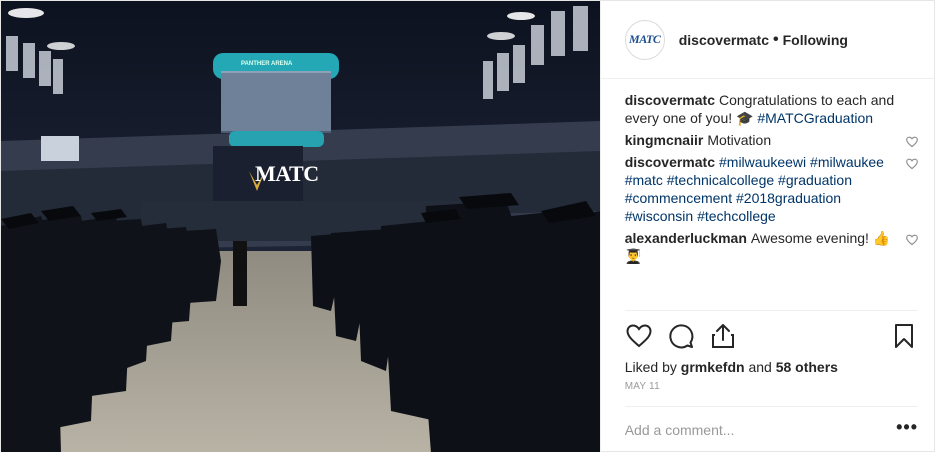  What do you see at coordinates (739, 140) in the screenshot?
I see `comment-text: Motivation` at bounding box center [739, 140].